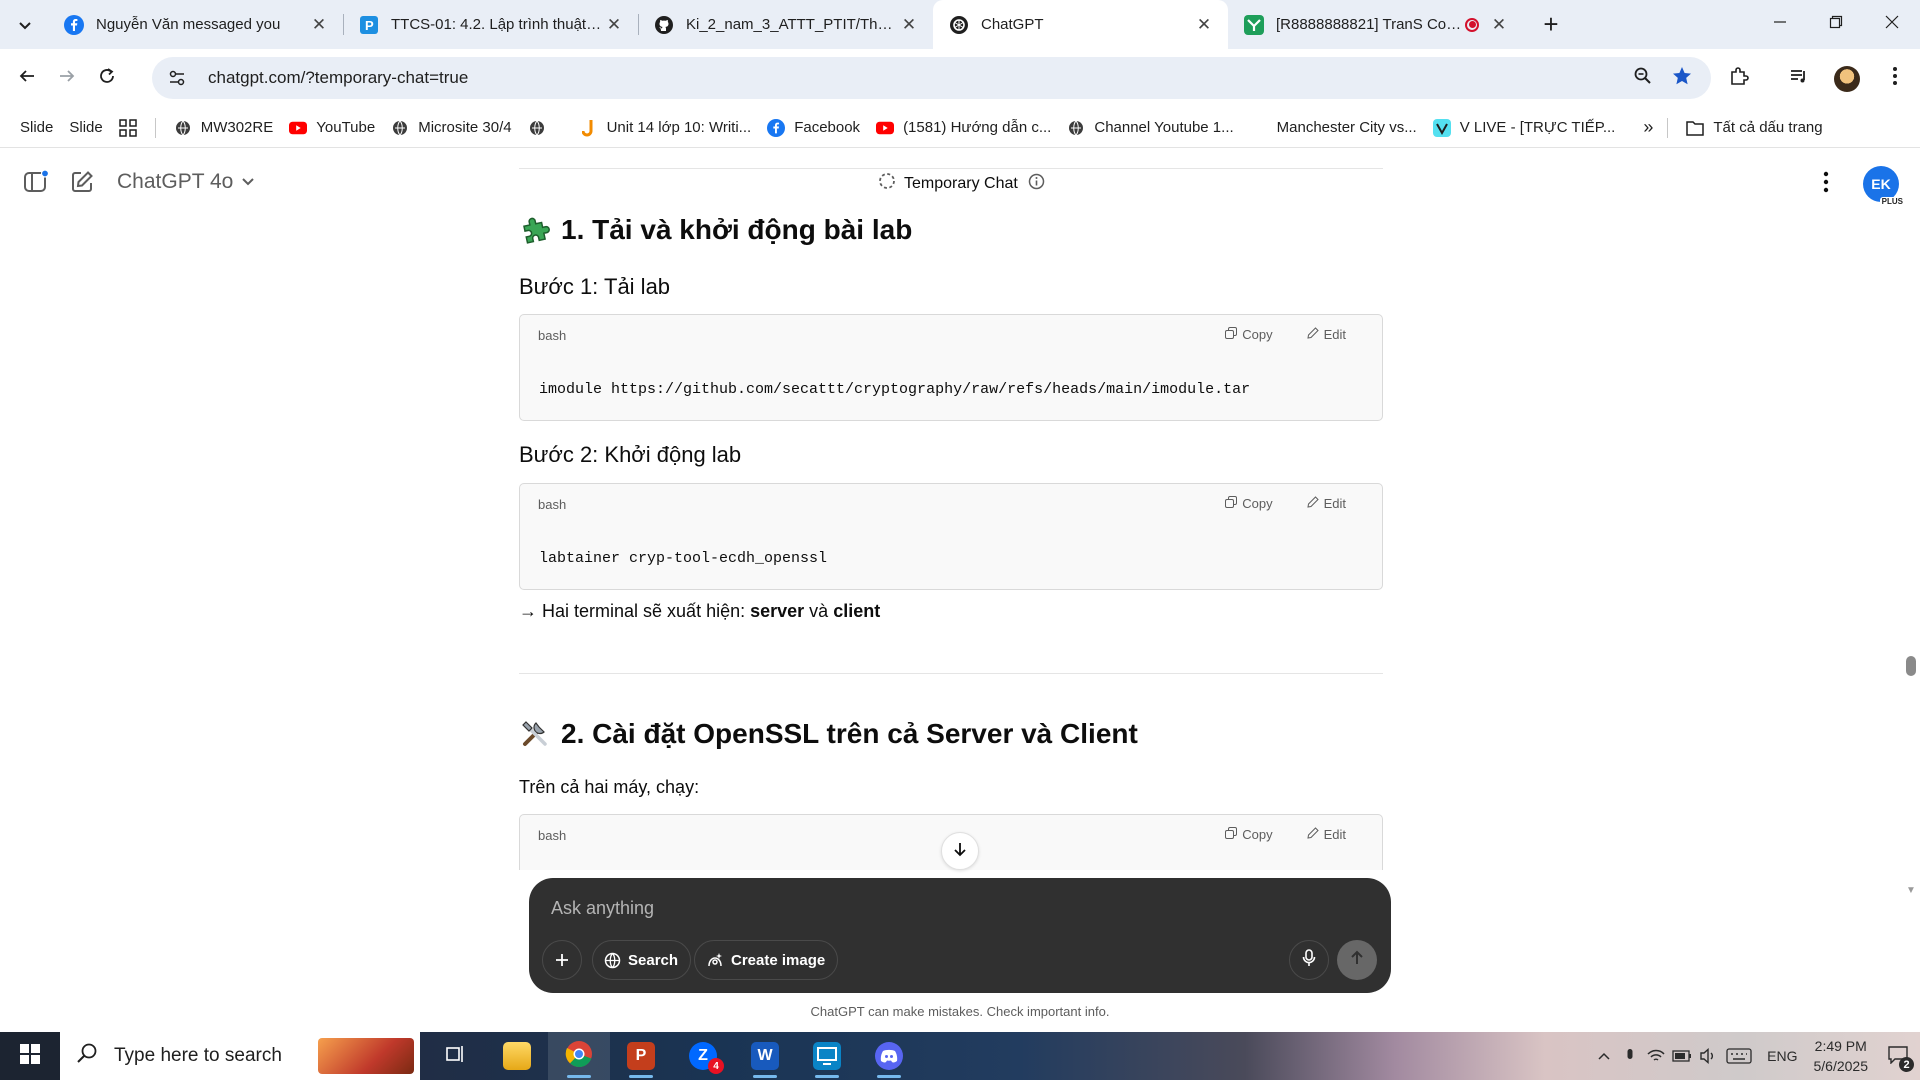 This screenshot has width=1920, height=1080. Describe the element at coordinates (1643, 78) in the screenshot. I see `zoom-icon` at that location.